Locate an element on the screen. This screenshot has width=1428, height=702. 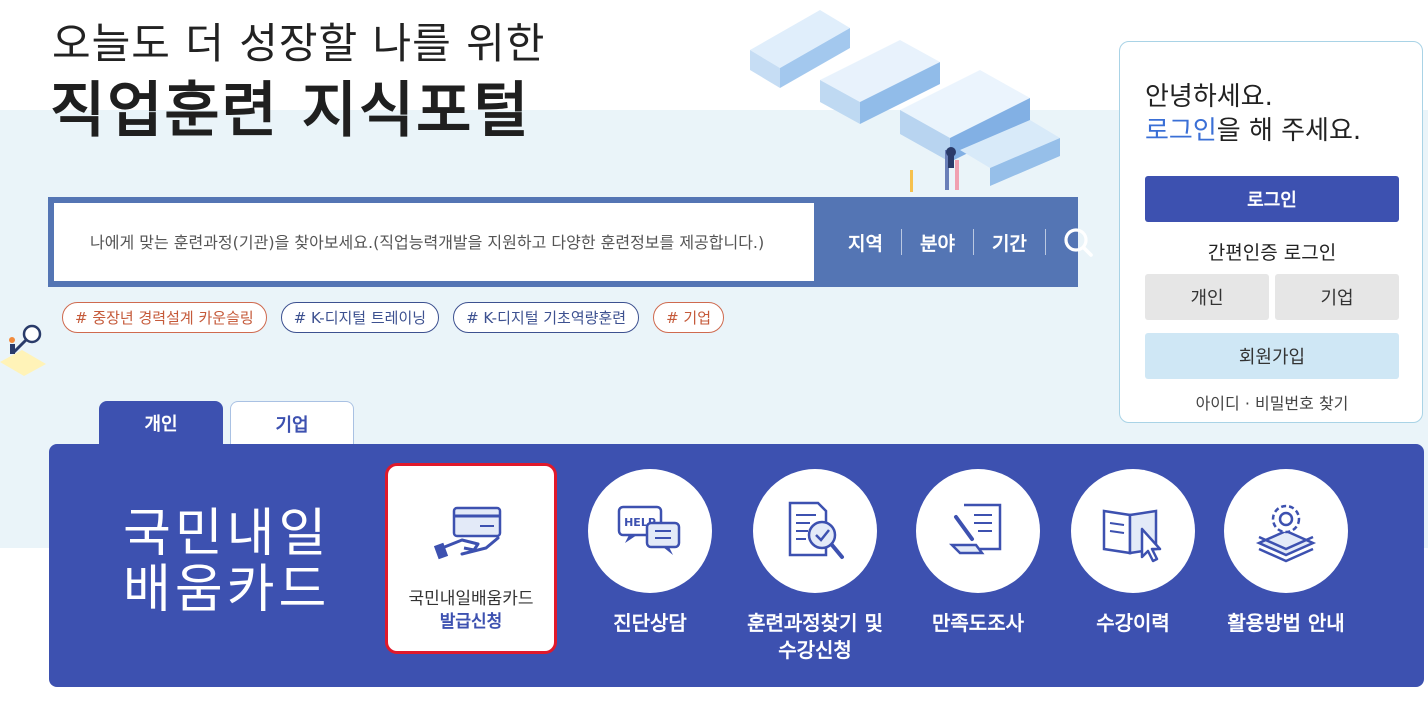
tag-corporate: # 기업 is located at coordinates (688, 317).